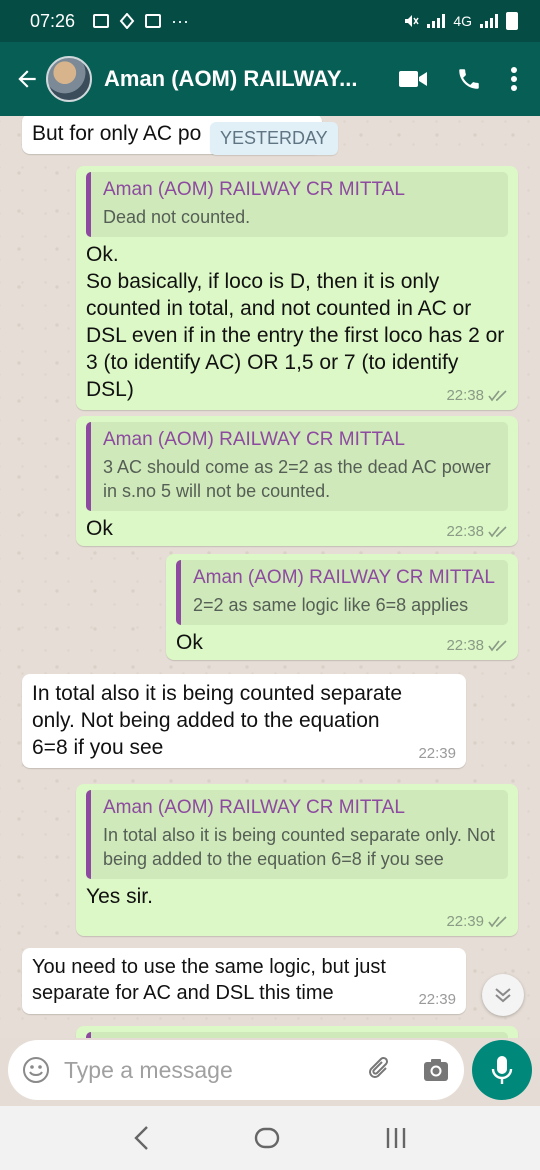 The image size is (540, 1170). What do you see at coordinates (514, 79) in the screenshot?
I see `more-vert-icon` at bounding box center [514, 79].